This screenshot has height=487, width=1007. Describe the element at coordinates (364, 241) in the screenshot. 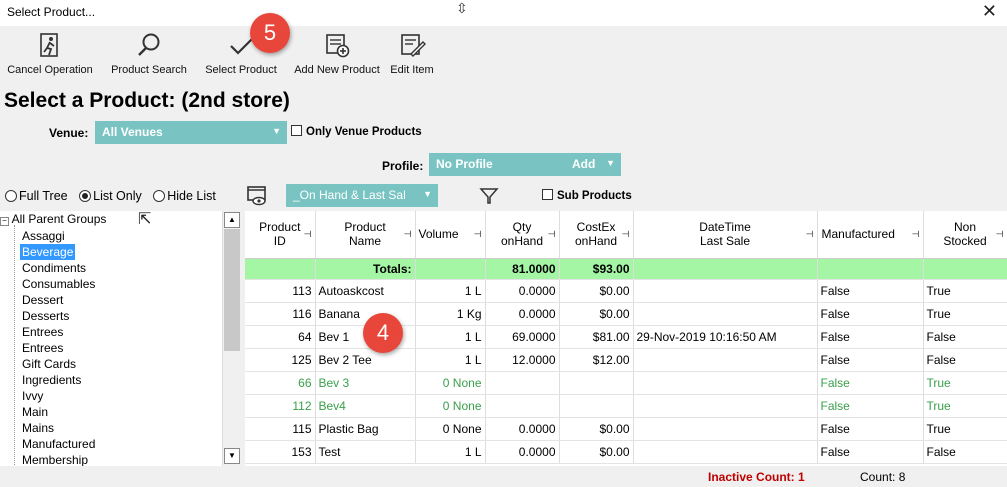

I see `header-text: Name` at that location.